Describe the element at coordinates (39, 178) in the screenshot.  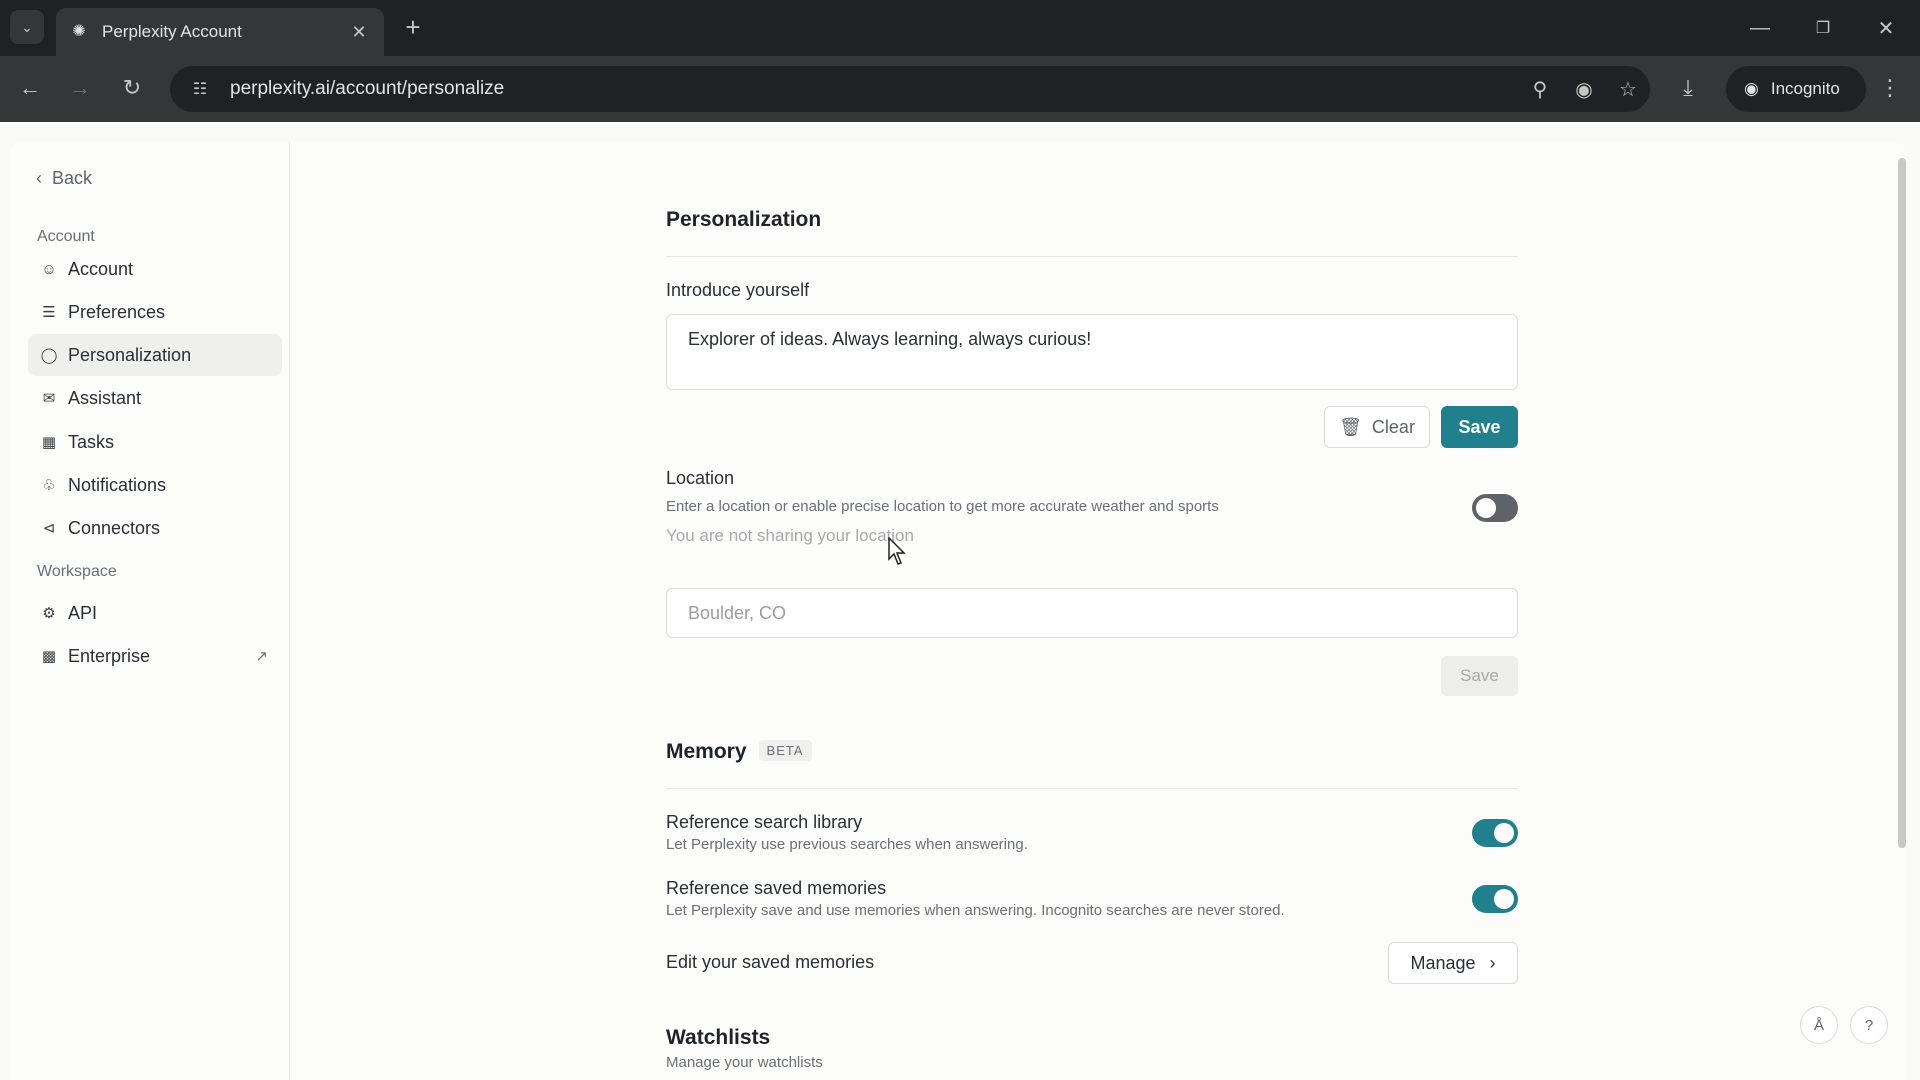
I see `chevron-left-icon: ‹` at that location.